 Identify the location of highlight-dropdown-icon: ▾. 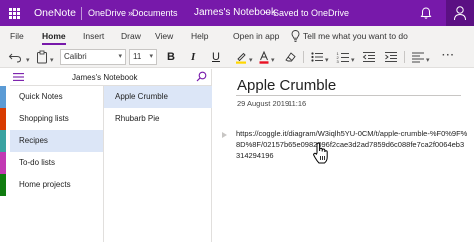
(251, 61).